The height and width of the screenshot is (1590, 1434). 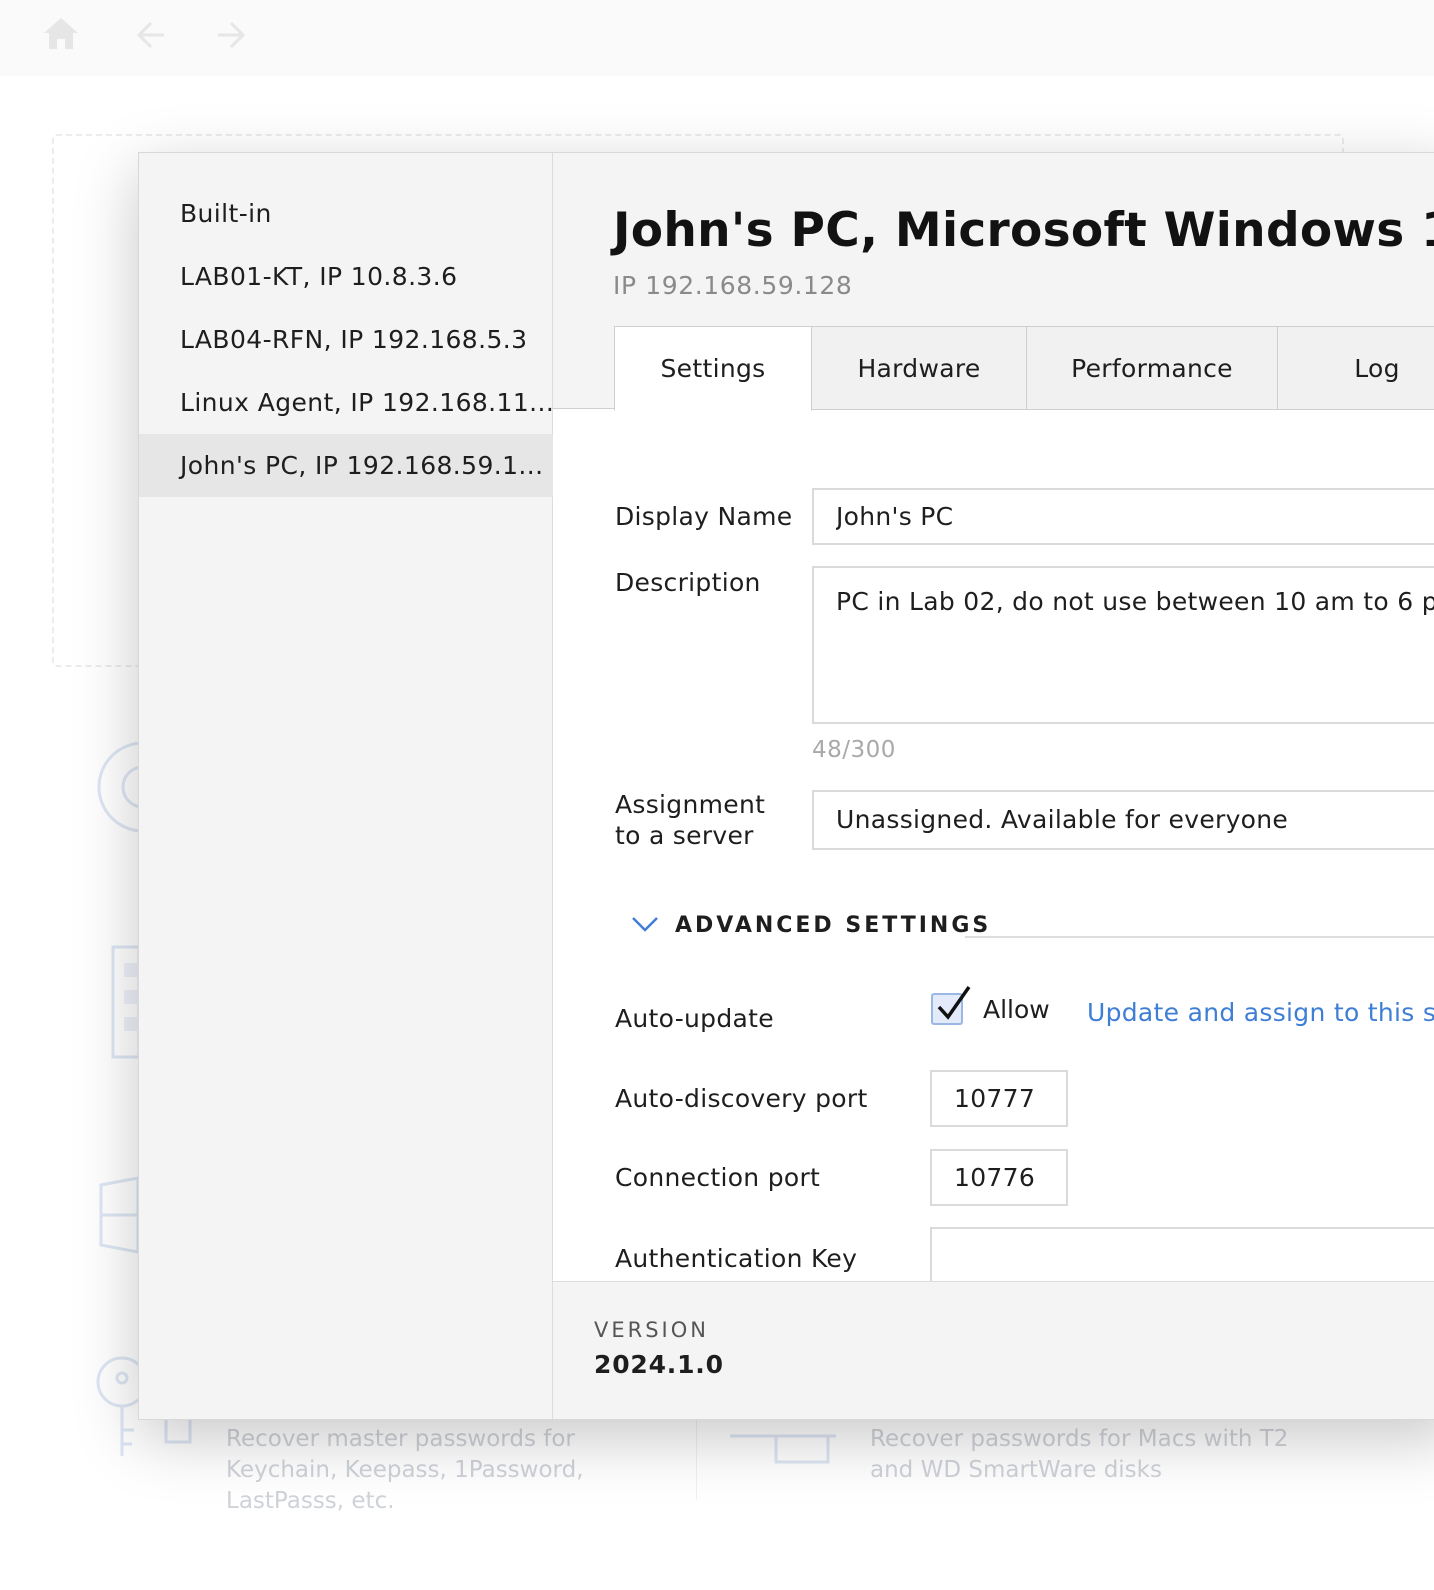 I want to click on arrow-left-icon, so click(x=152, y=37).